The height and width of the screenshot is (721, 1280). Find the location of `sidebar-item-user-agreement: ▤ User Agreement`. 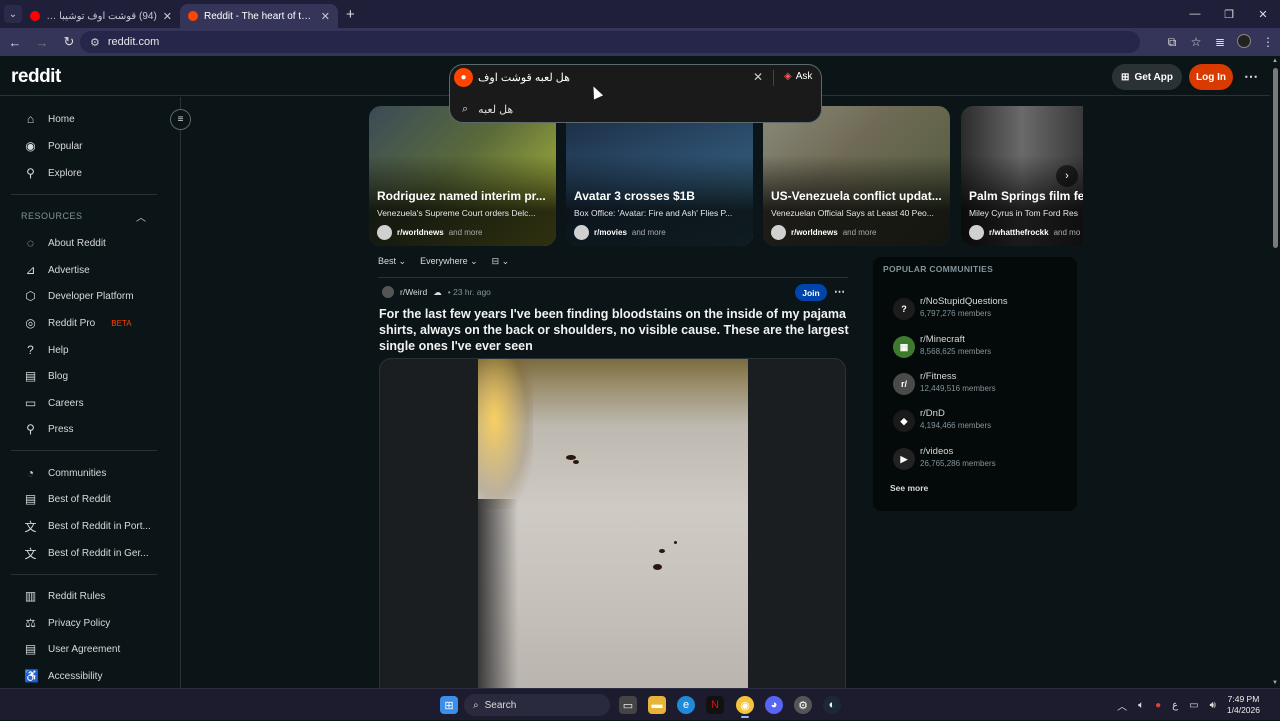

sidebar-item-user-agreement: ▤ User Agreement is located at coordinates (94, 649).